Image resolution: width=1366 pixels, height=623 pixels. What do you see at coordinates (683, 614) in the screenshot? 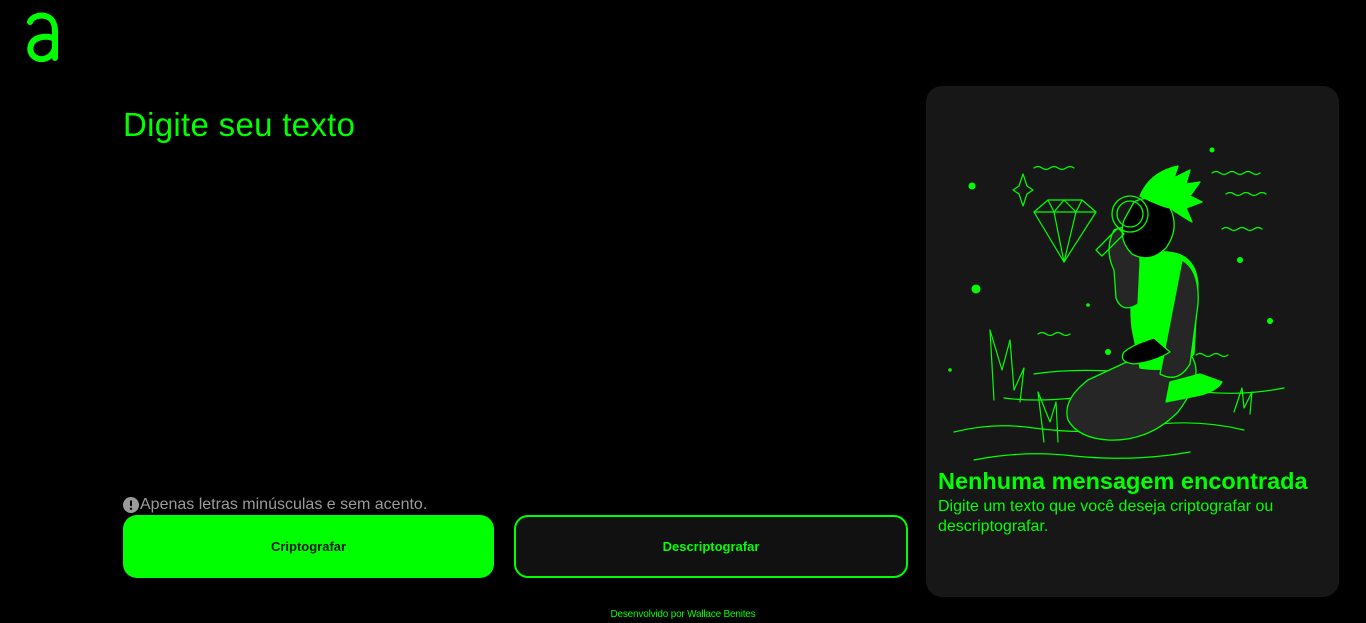
I see `footer-credit: Desenvolvido por Wallace Benites` at bounding box center [683, 614].